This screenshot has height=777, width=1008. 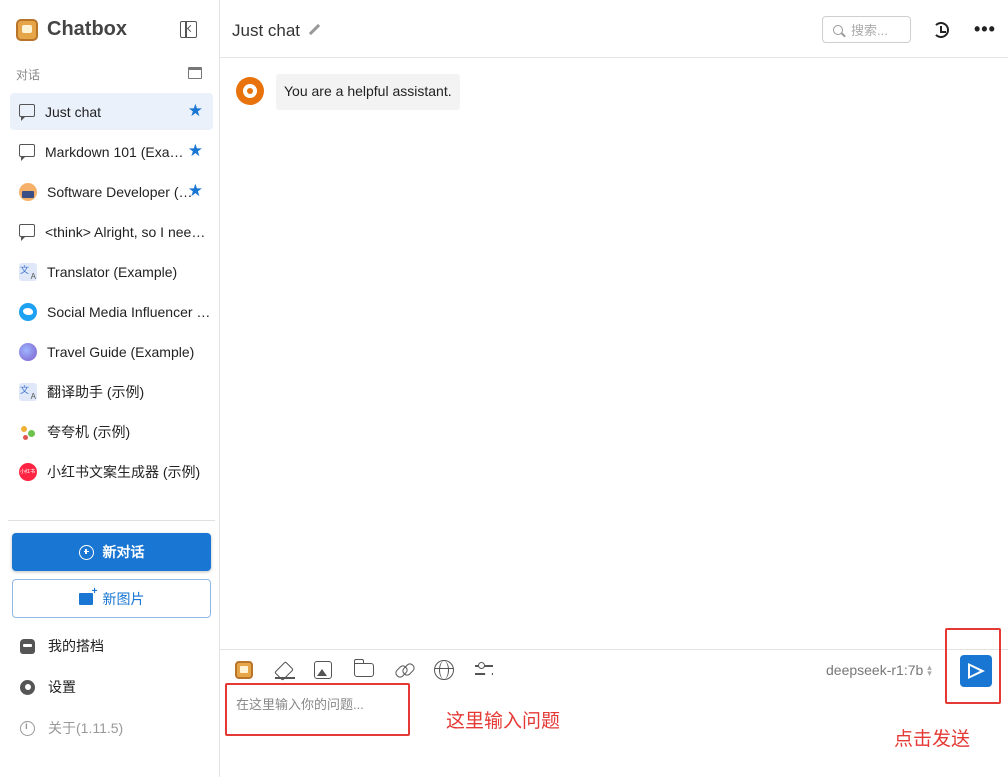 What do you see at coordinates (28, 432) in the screenshot?
I see `flower-icon` at bounding box center [28, 432].